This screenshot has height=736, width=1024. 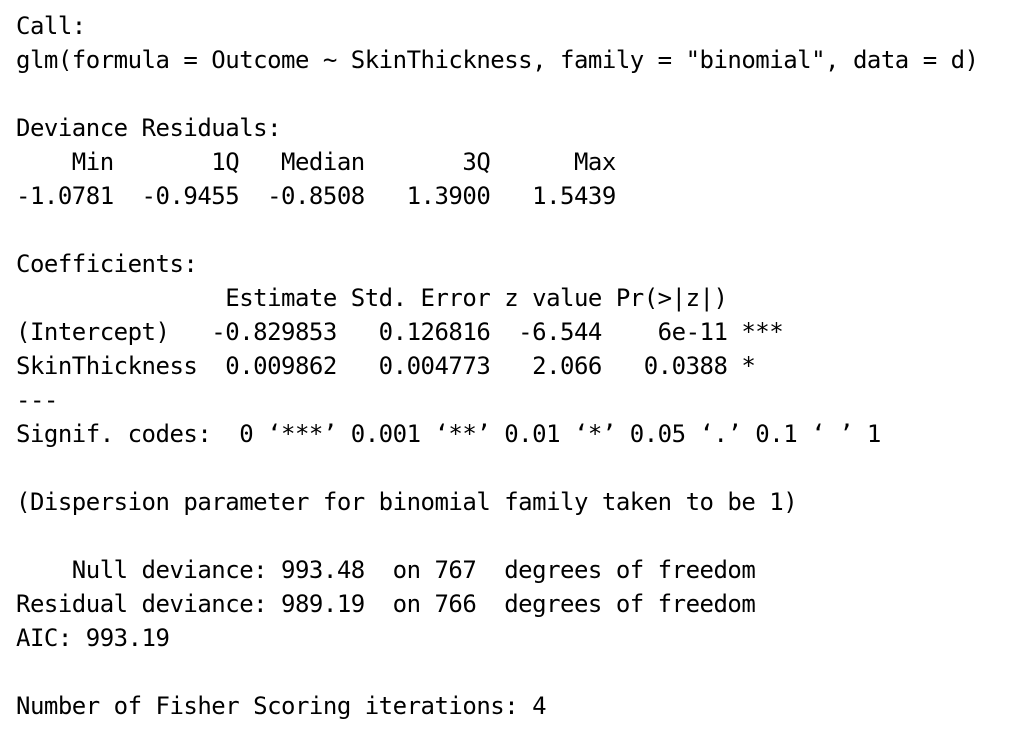 I want to click on aic-value: AIC: 993.19, so click(x=93, y=638).